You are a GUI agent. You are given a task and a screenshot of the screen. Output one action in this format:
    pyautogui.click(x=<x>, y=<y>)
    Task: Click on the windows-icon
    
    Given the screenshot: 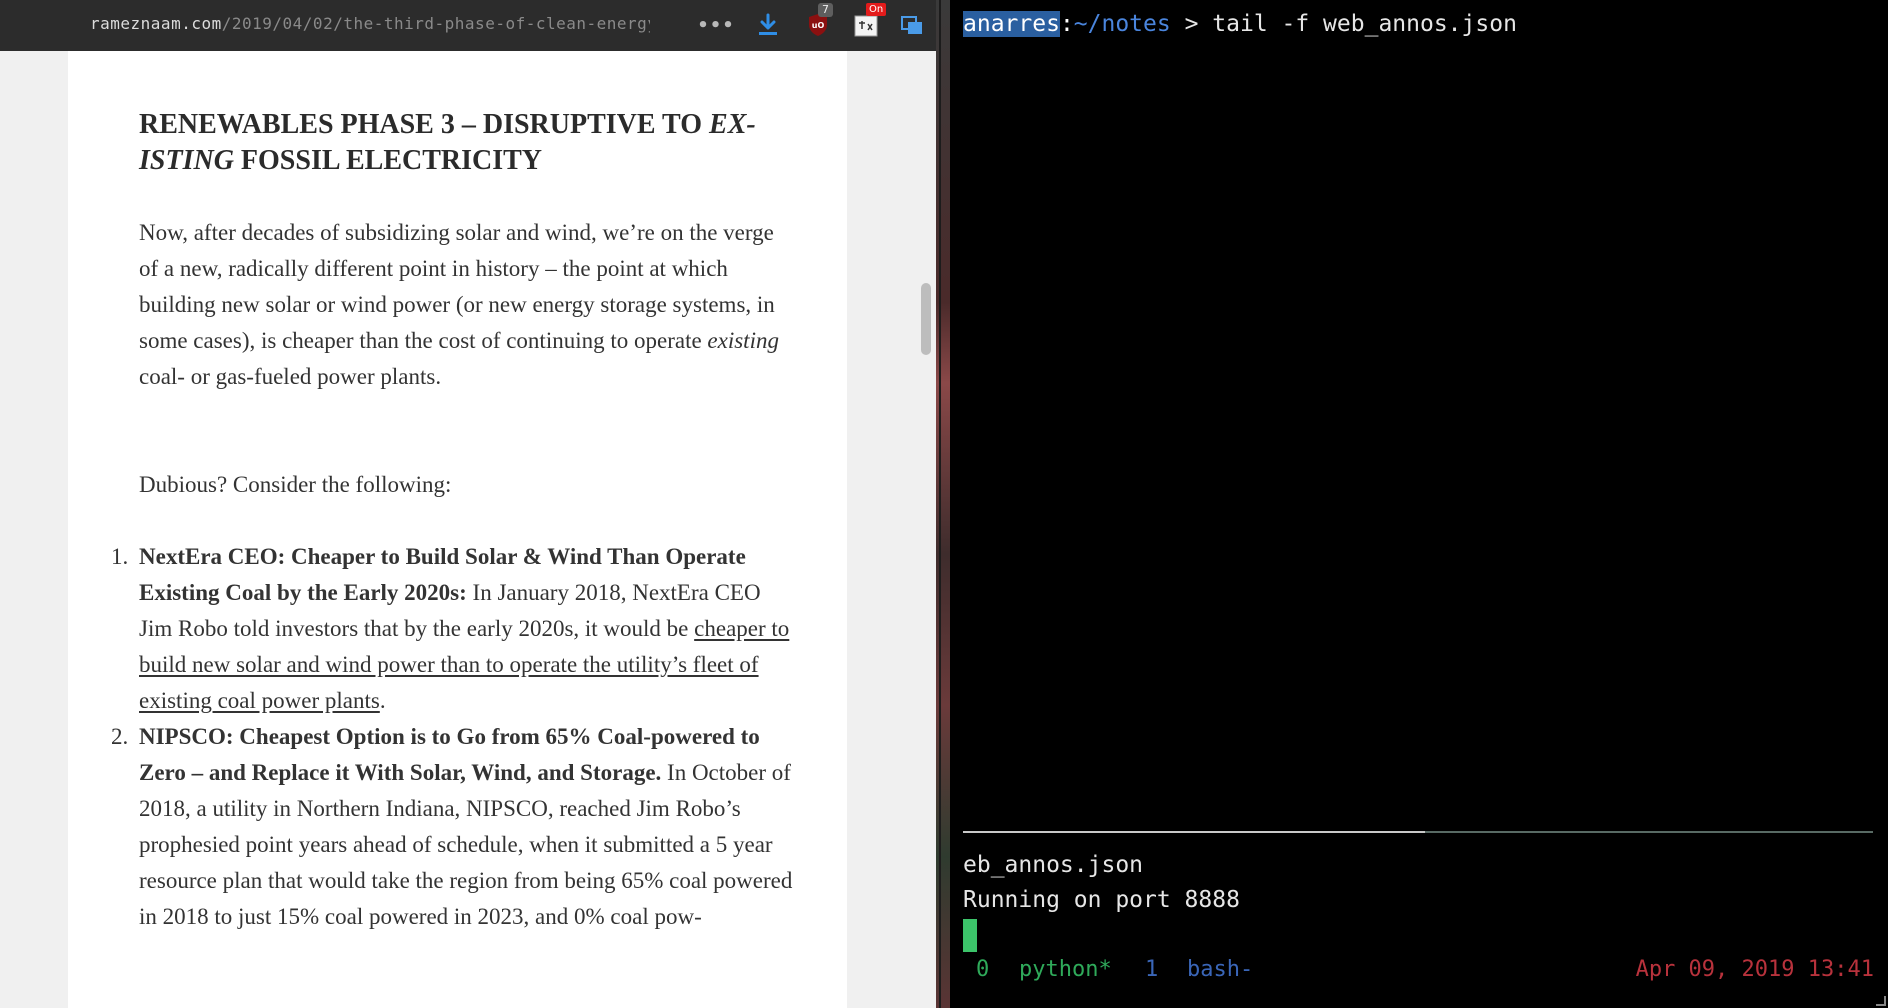 What is the action you would take?
    pyautogui.click(x=912, y=25)
    